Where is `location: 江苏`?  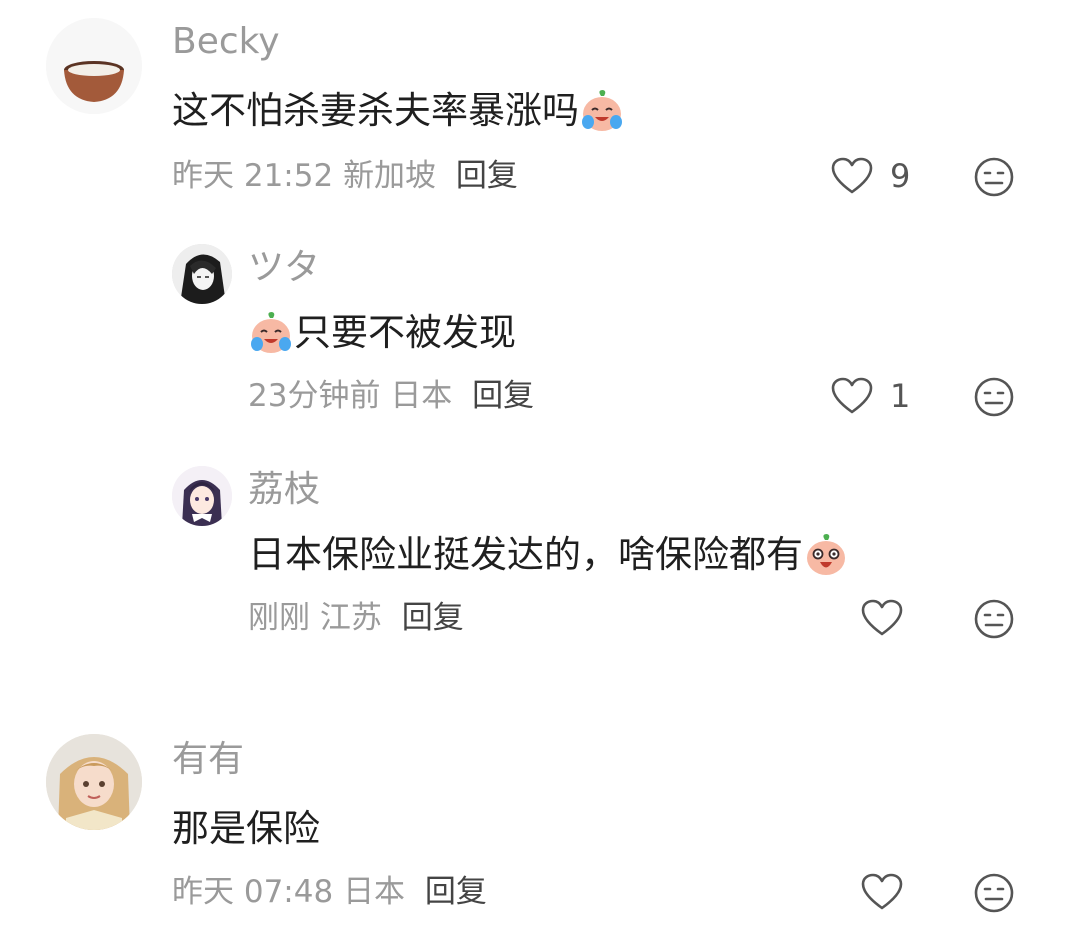 location: 江苏 is located at coordinates (350, 618).